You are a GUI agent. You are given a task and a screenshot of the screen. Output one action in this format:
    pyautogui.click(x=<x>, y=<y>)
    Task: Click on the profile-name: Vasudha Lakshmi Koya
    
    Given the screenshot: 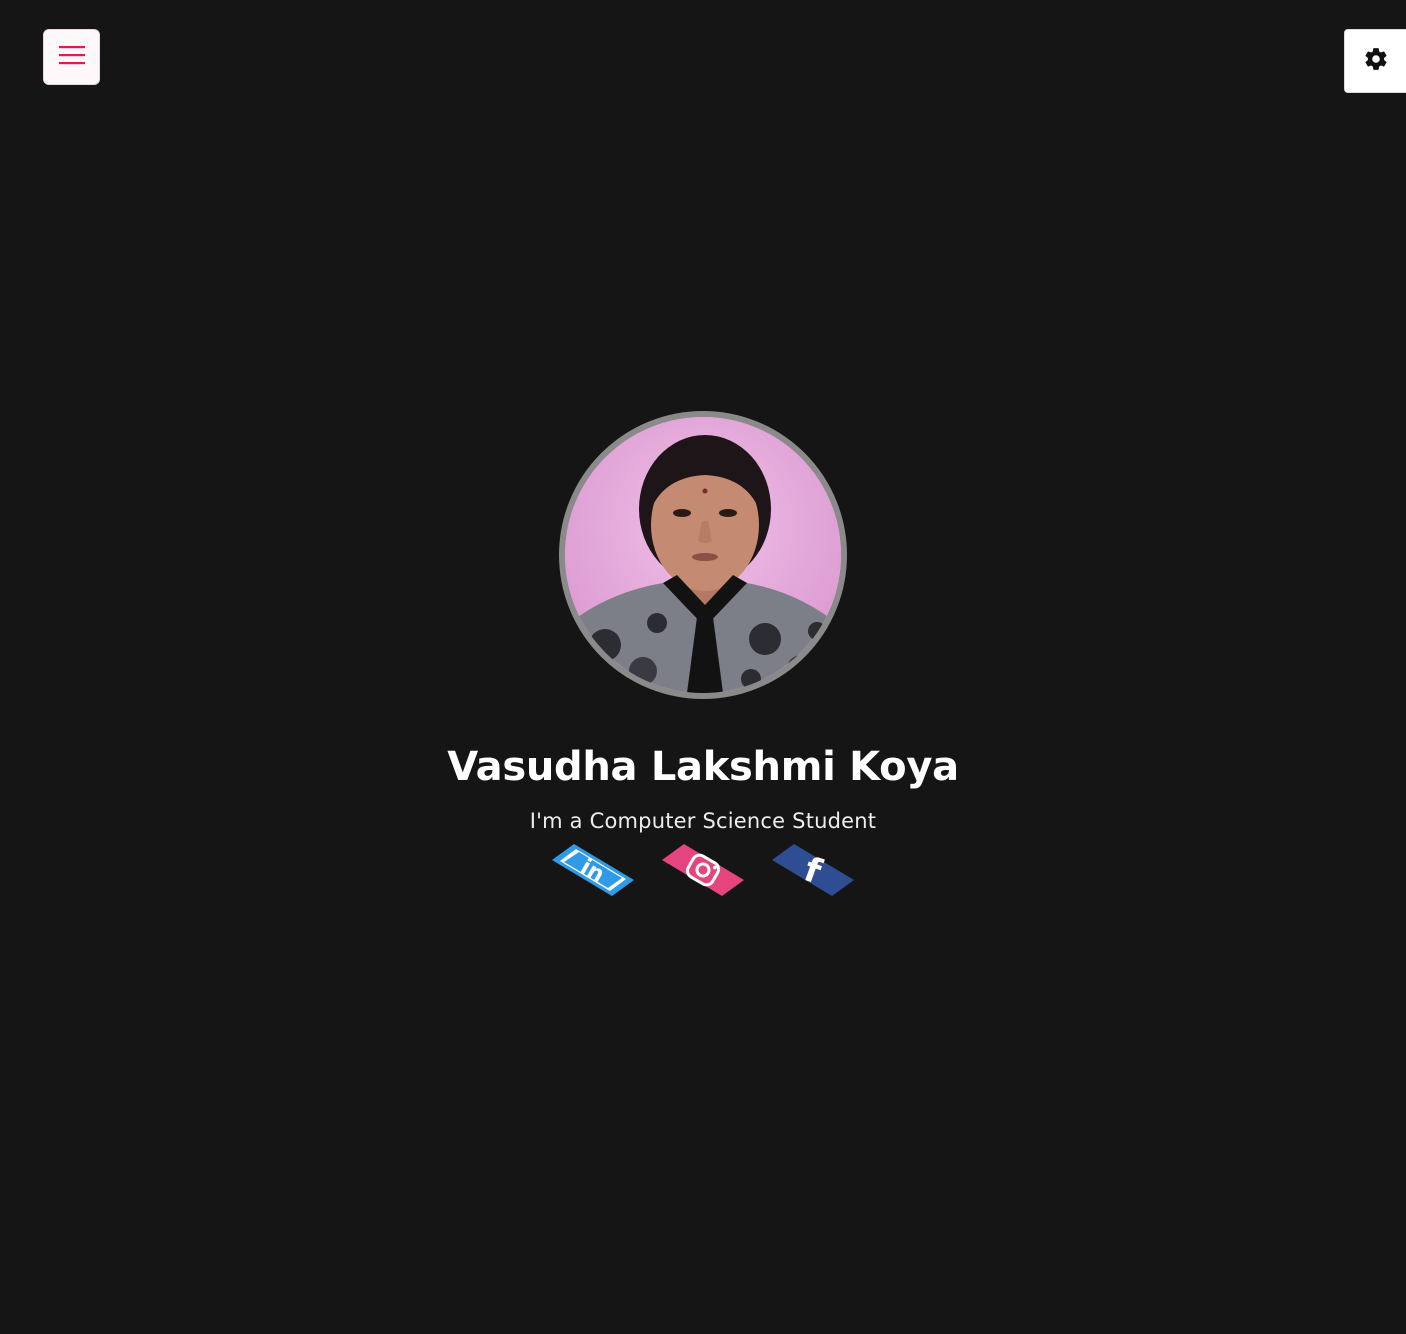 What is the action you would take?
    pyautogui.click(x=703, y=767)
    